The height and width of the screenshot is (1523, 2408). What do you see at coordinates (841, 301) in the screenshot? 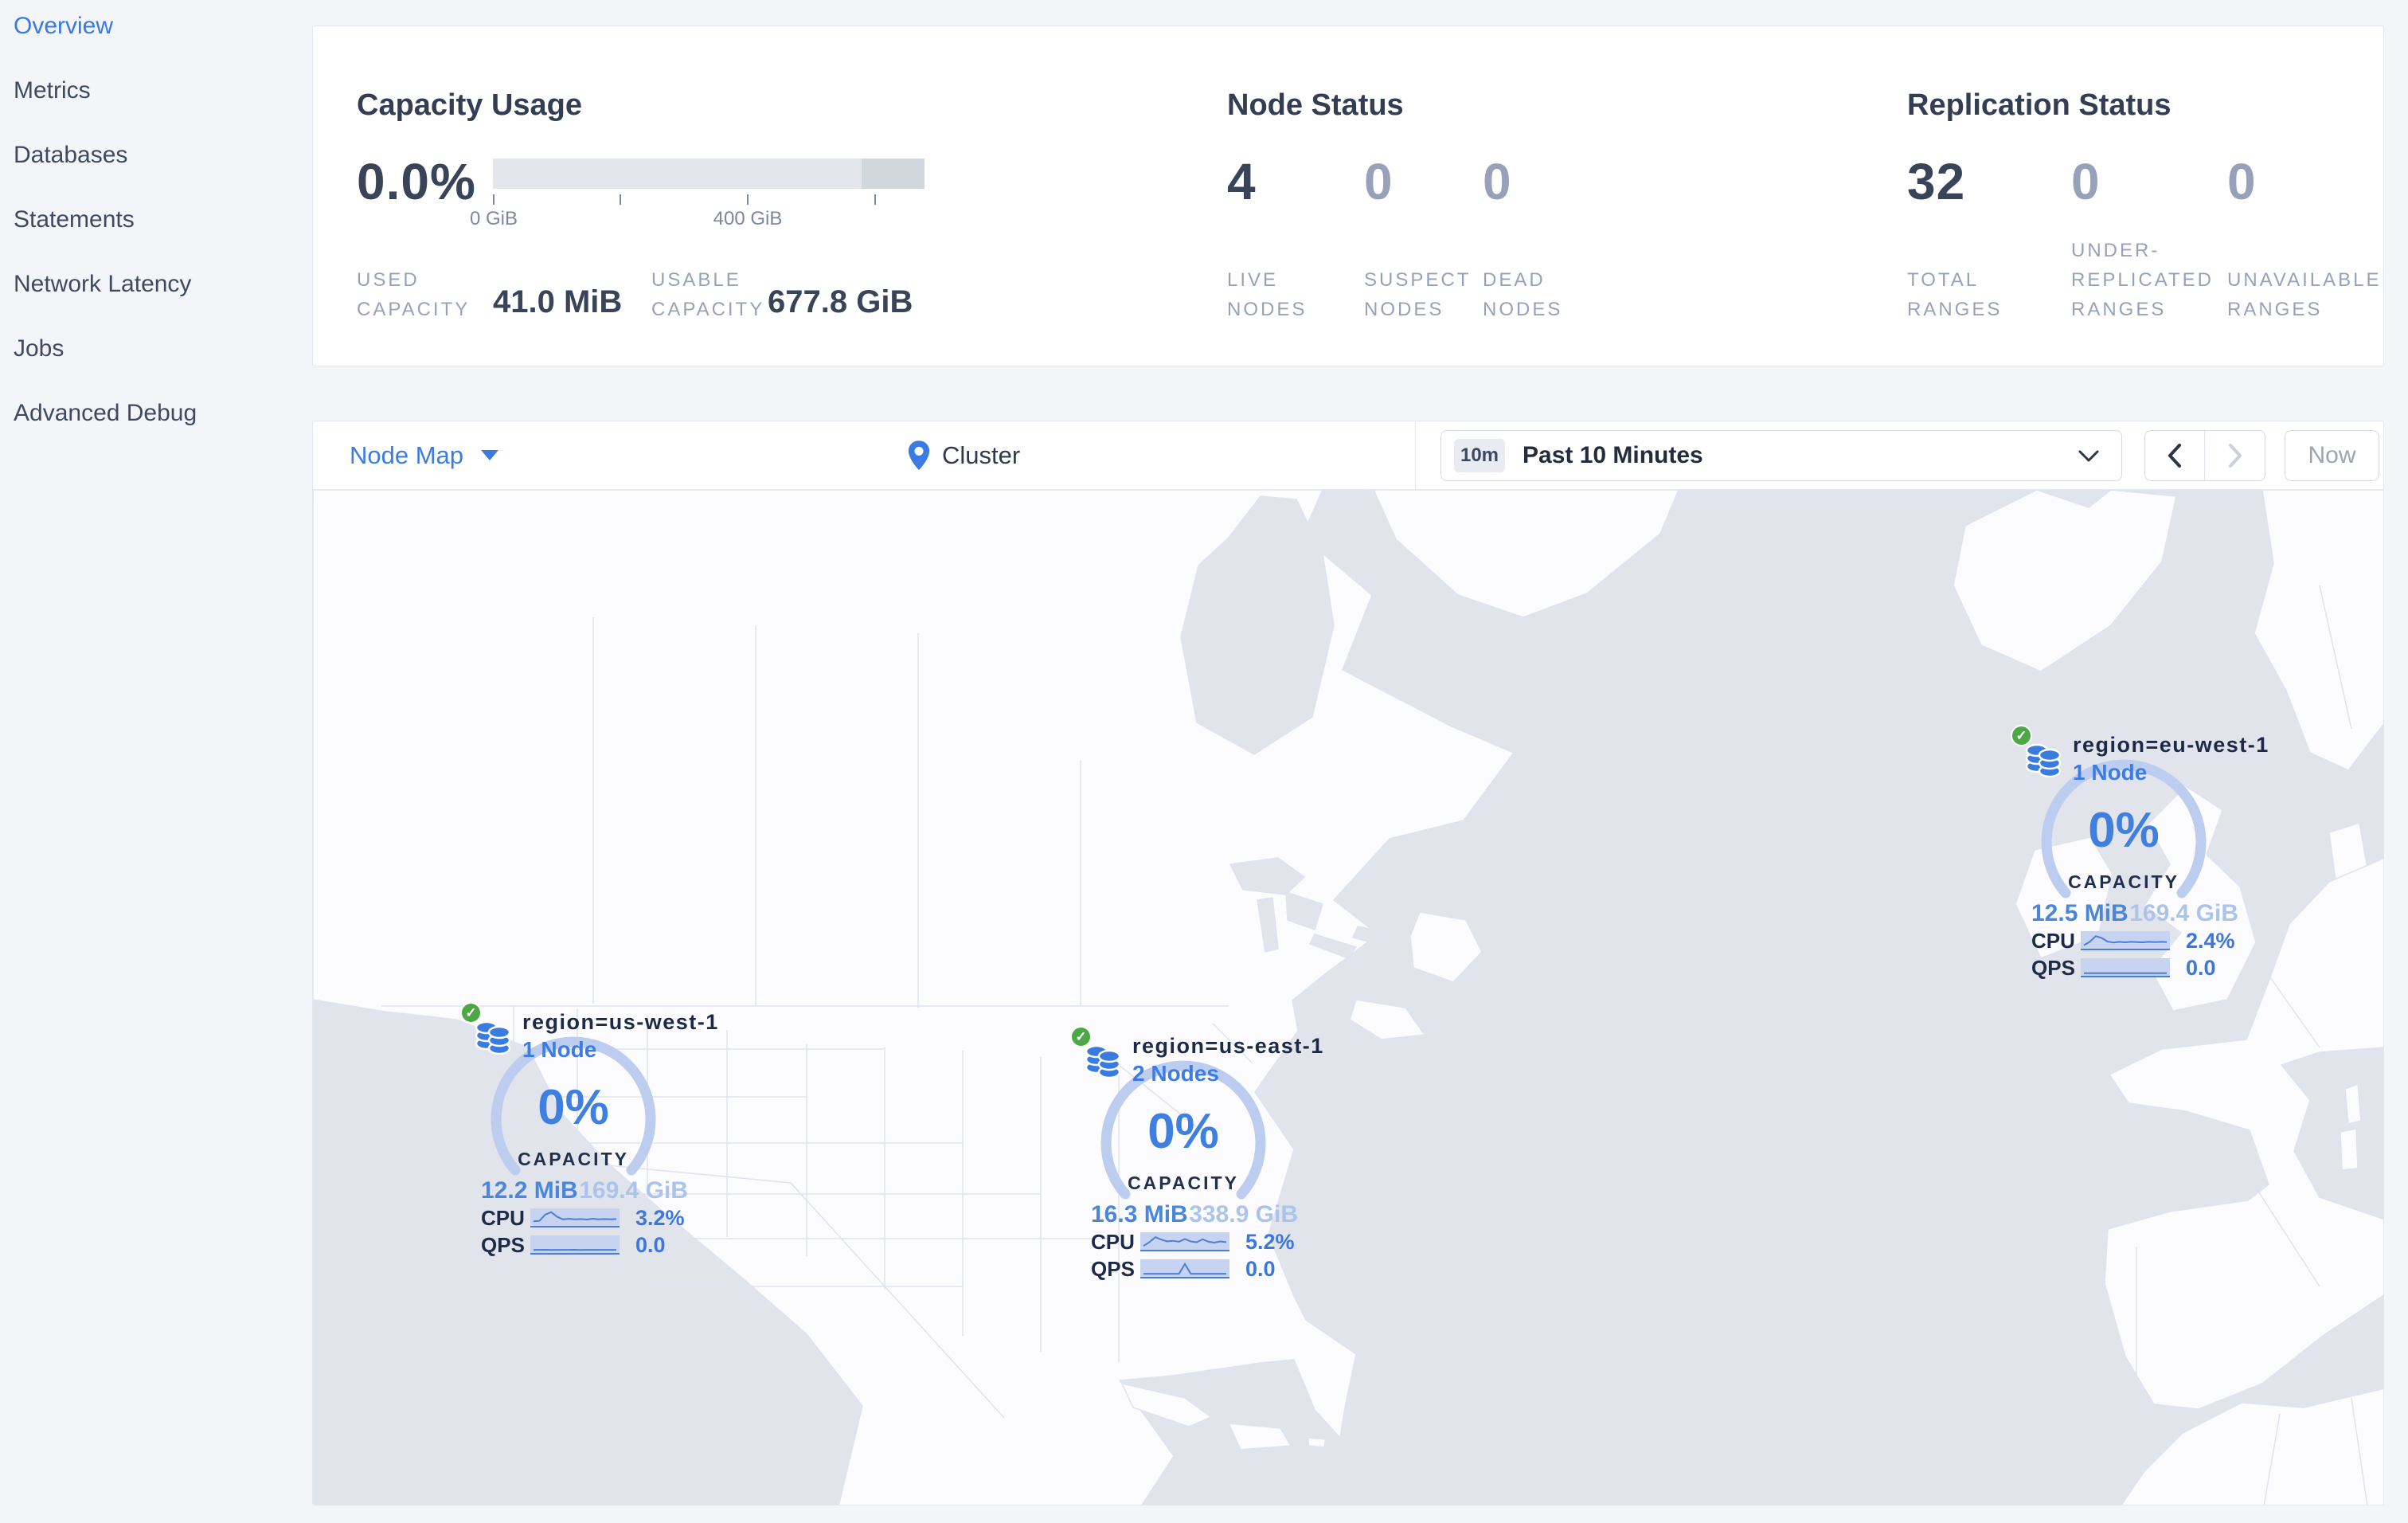
I see `usable-capacity-value: 677.8 GiB` at bounding box center [841, 301].